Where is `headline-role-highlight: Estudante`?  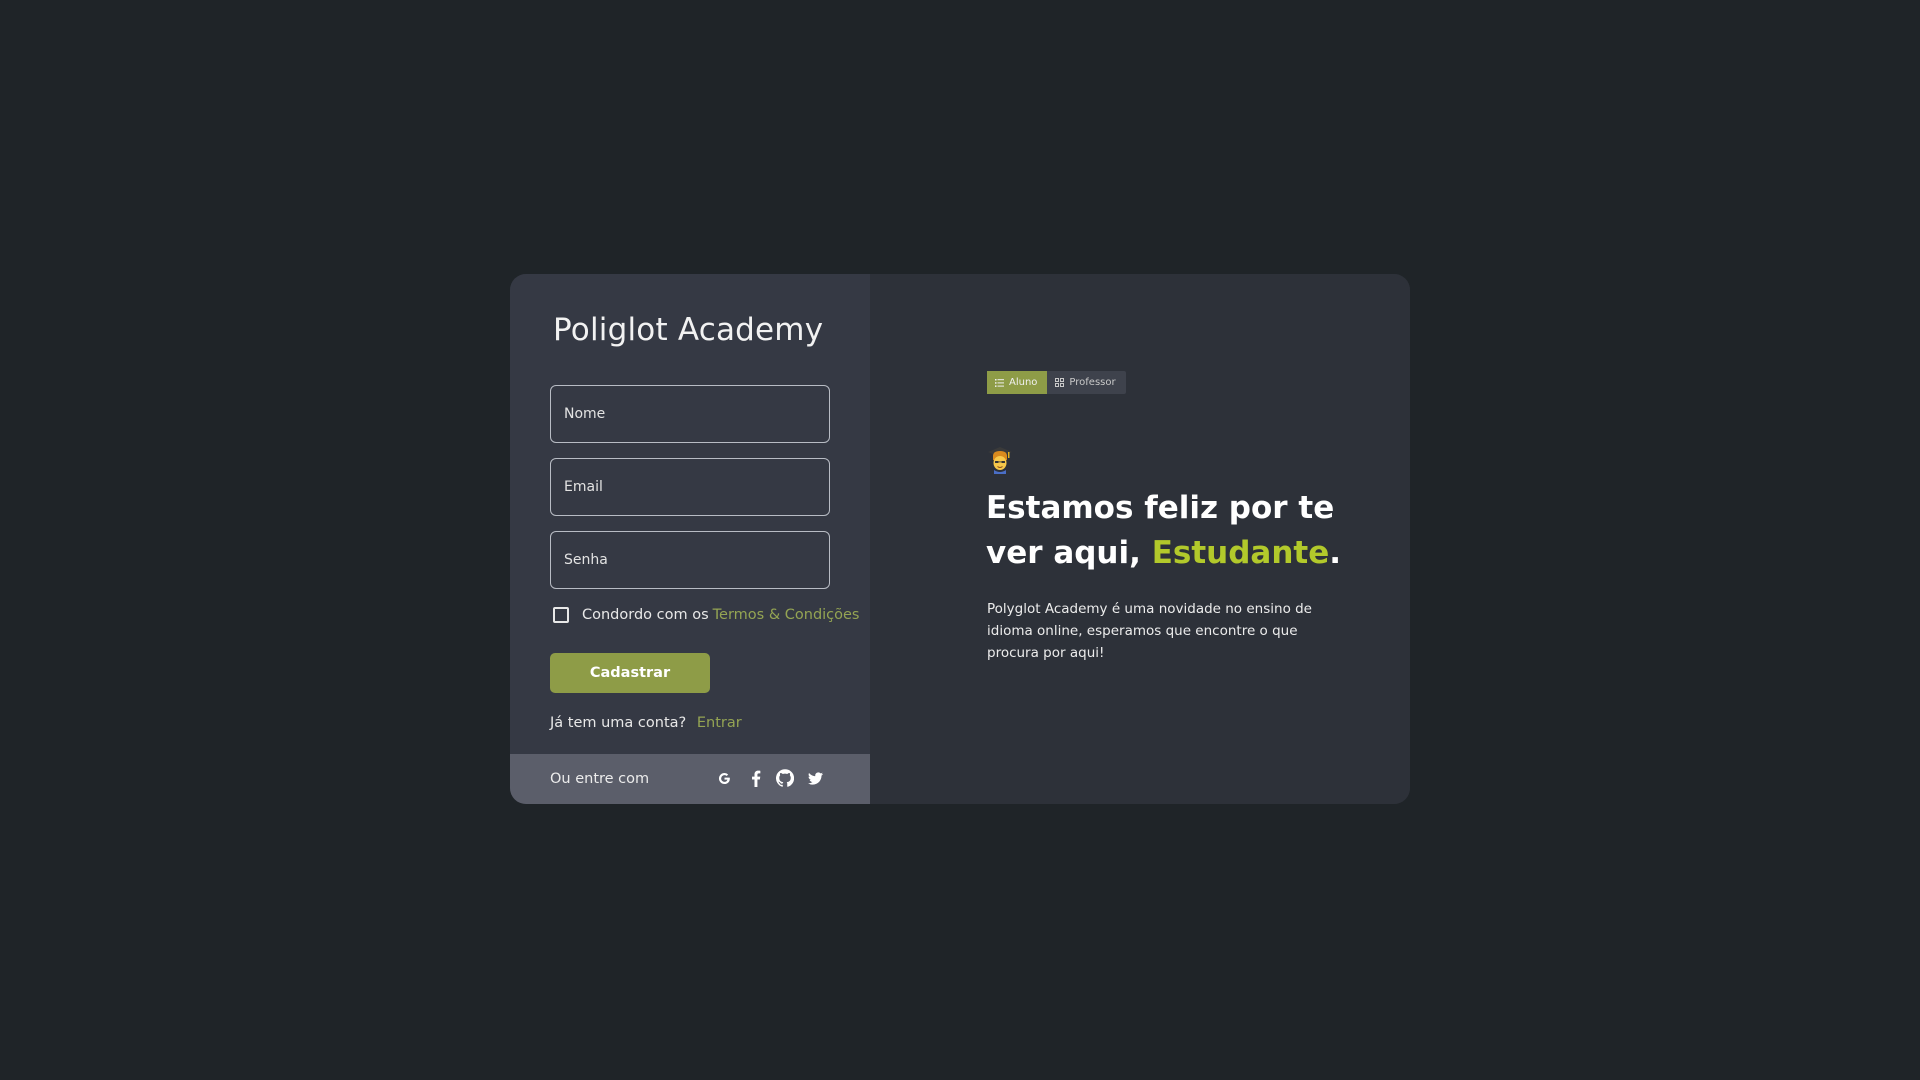
headline-role-highlight: Estudante is located at coordinates (1240, 553).